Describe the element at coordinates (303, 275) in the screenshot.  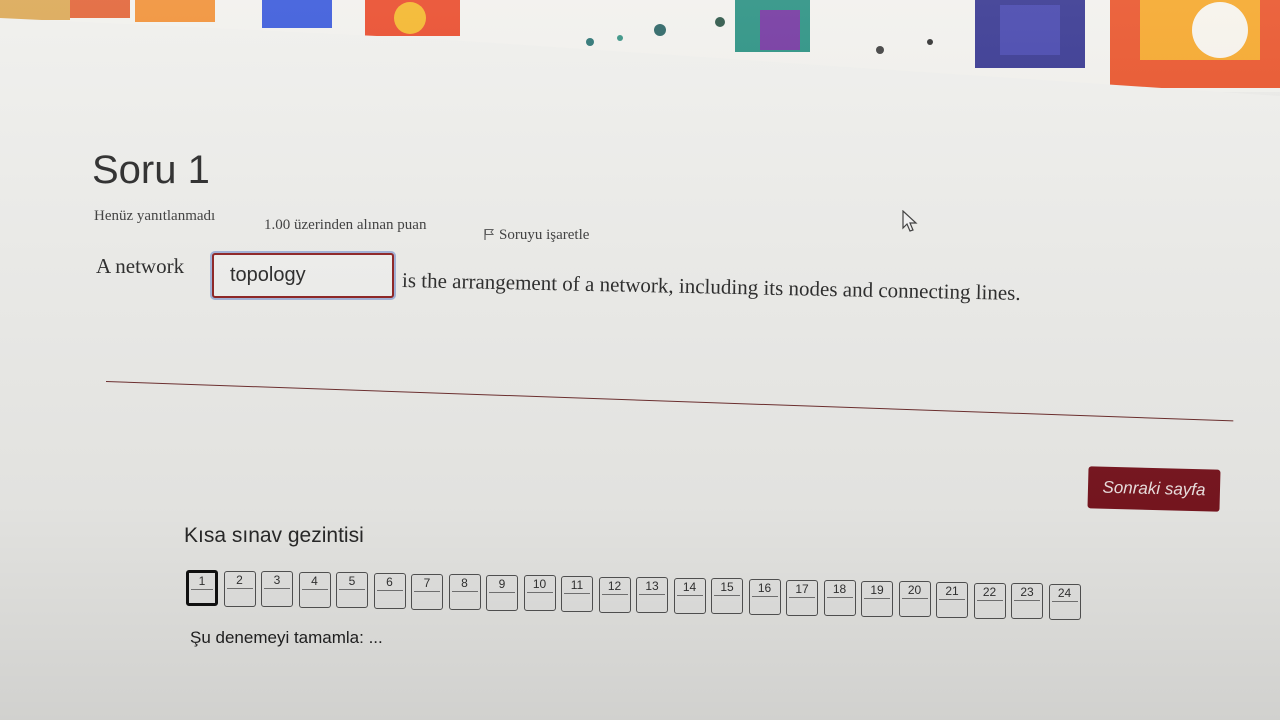
I see `answer-input` at that location.